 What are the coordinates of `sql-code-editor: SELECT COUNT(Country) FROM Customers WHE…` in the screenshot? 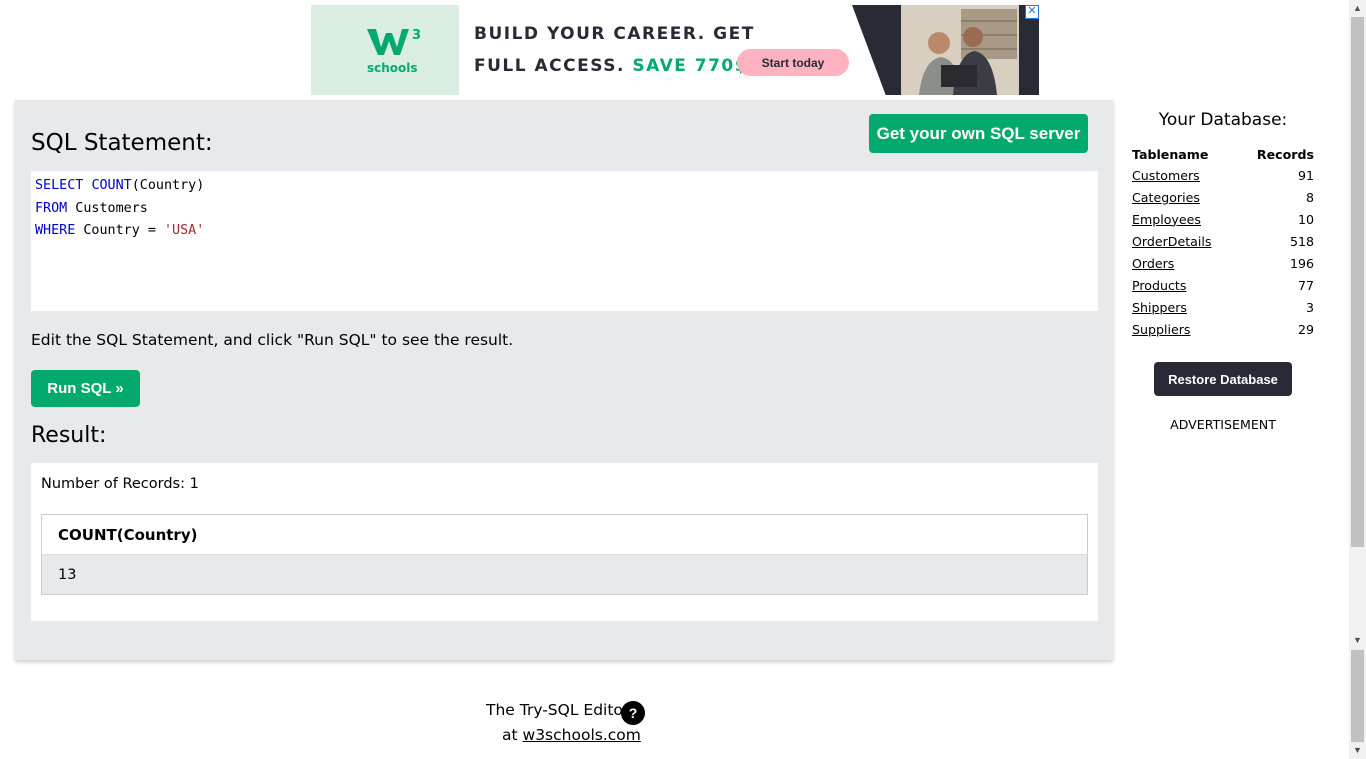 It's located at (564, 241).